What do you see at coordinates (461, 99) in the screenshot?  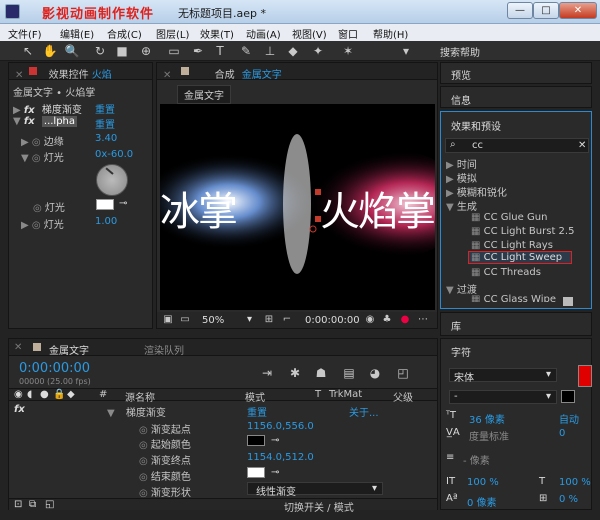 I see `info-panel-title: 信息` at bounding box center [461, 99].